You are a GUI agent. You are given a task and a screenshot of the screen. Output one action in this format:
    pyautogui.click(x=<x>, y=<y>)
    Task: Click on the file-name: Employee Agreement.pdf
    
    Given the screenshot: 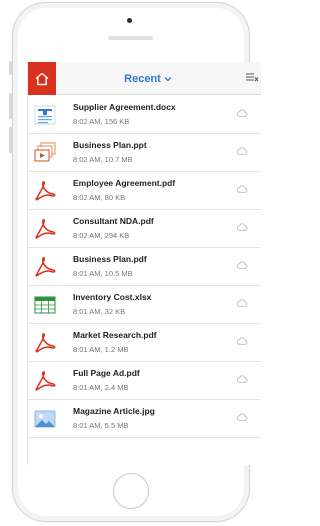 What is the action you would take?
    pyautogui.click(x=124, y=183)
    